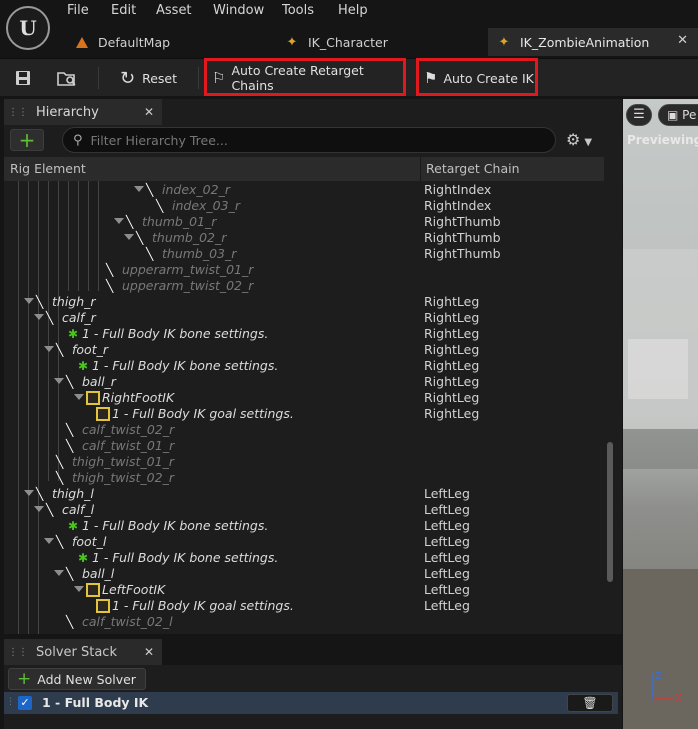 The height and width of the screenshot is (729, 698). Describe the element at coordinates (689, 115) in the screenshot. I see `perspective-label: Pe` at that location.